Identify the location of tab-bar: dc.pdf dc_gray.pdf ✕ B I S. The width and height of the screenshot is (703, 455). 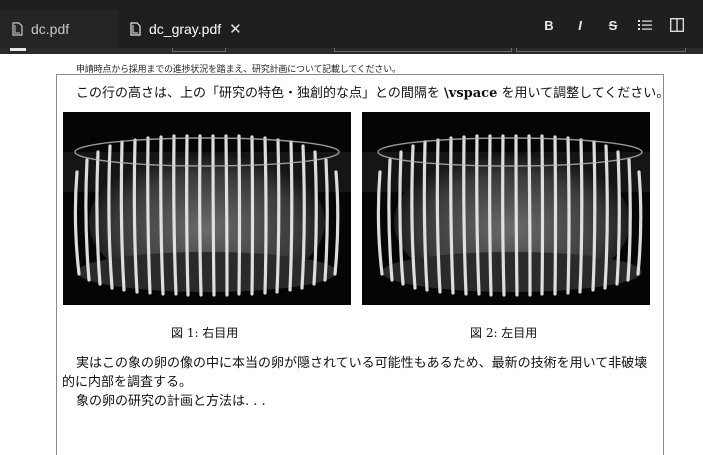
(351, 24).